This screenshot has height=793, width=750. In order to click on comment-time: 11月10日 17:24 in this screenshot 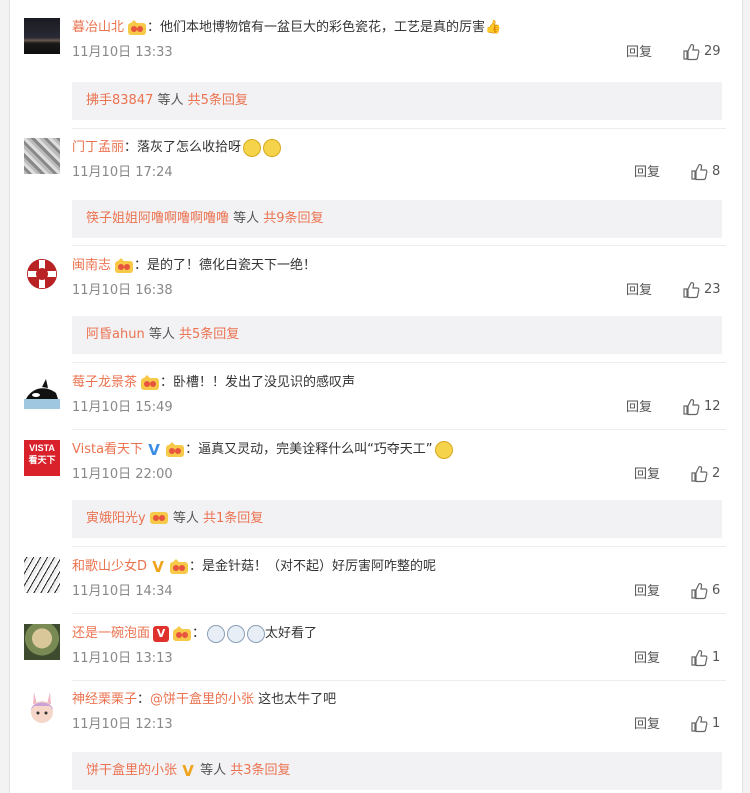, I will do `click(122, 172)`.